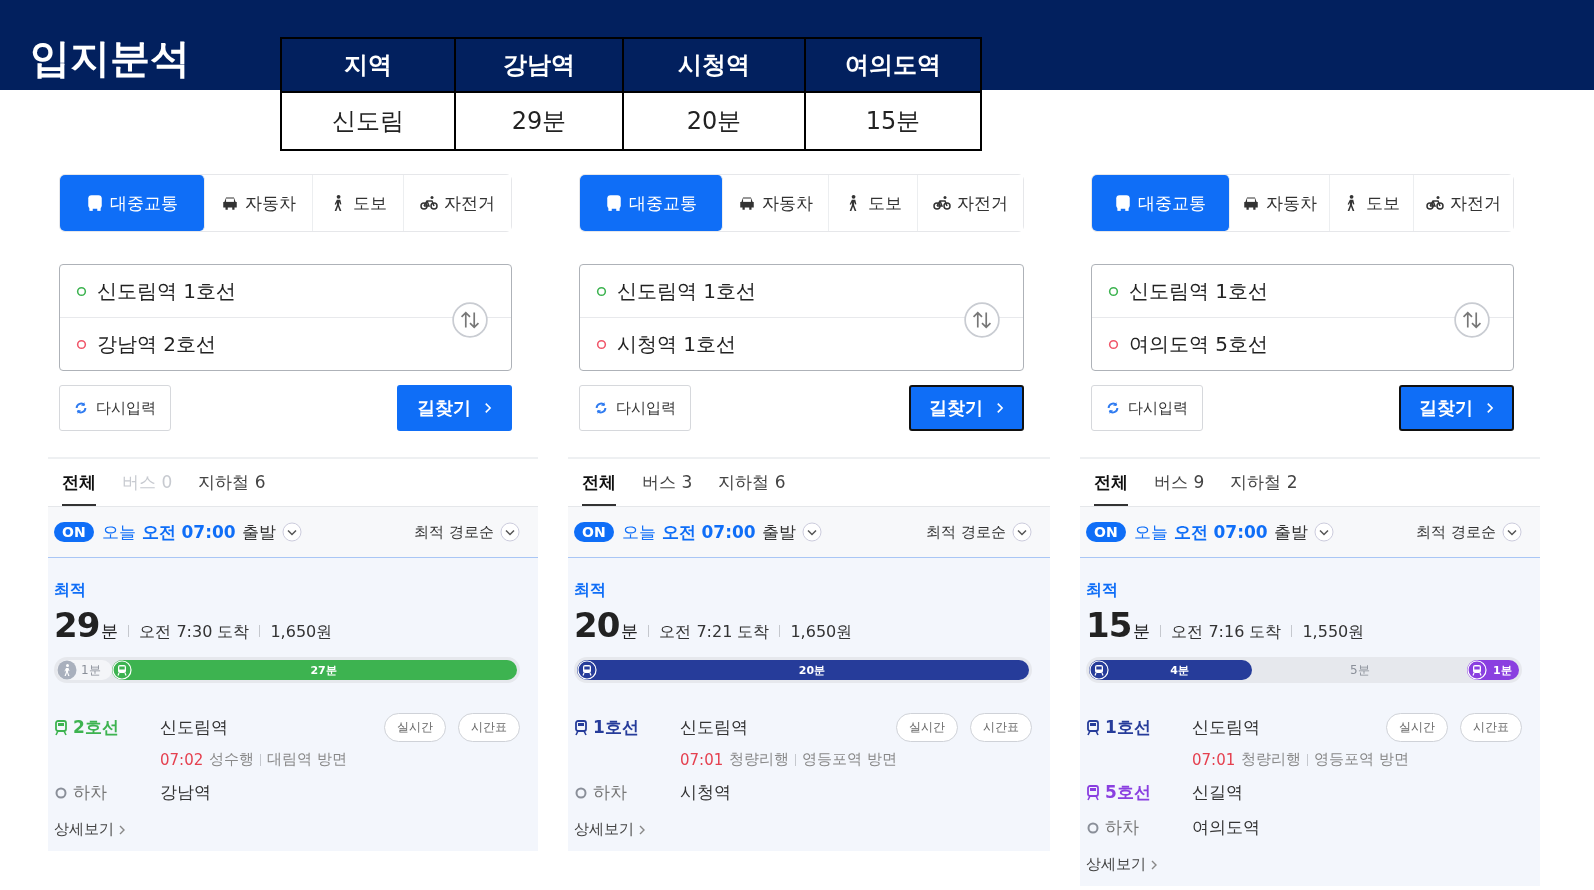 This screenshot has height=890, width=1594. Describe the element at coordinates (812, 670) in the screenshot. I see `segment-duration: 20분` at that location.